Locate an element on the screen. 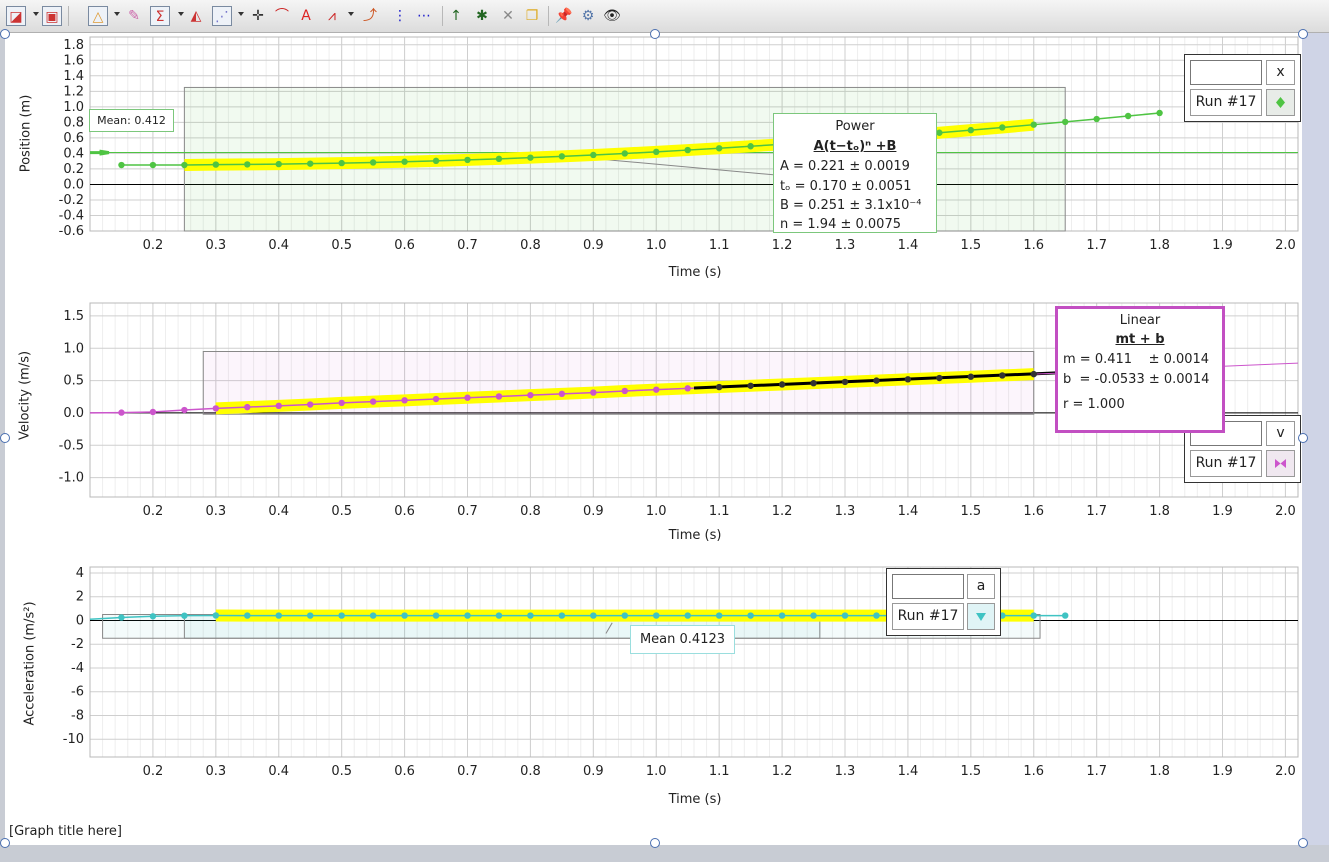  highlighter-icon: ✎ is located at coordinates (134, 16).